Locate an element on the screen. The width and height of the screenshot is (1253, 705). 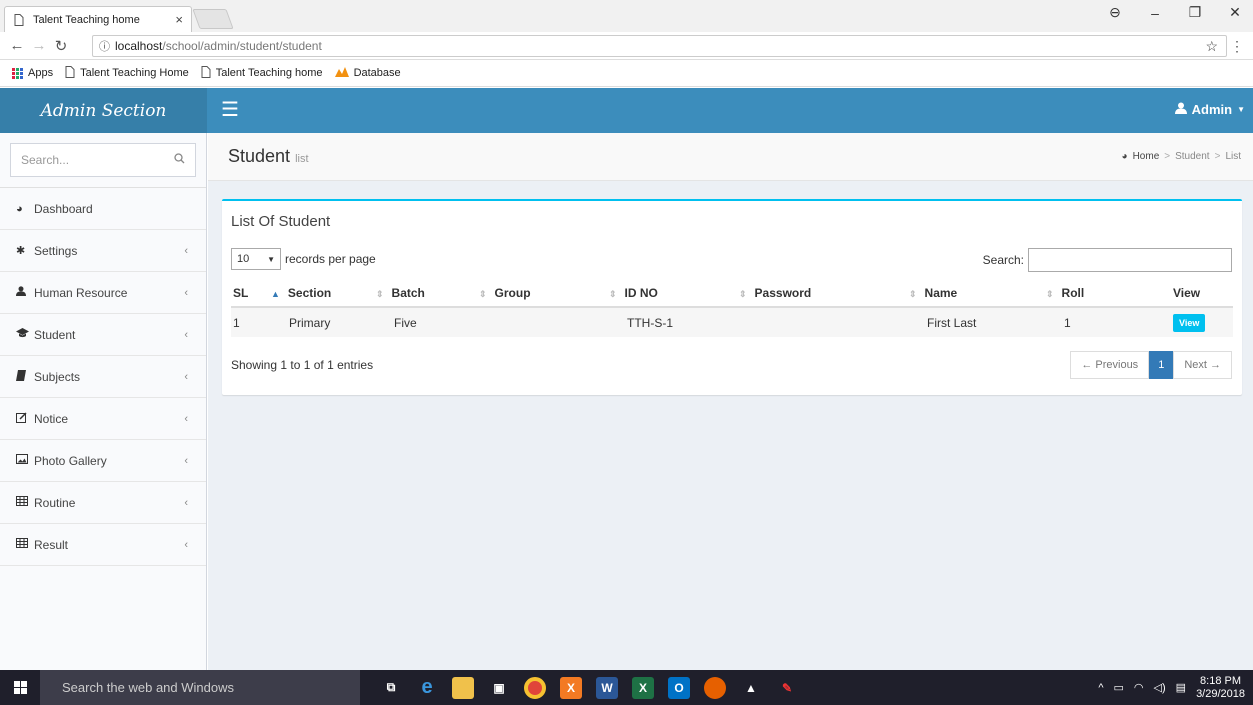
breadcrumb-student: Student is located at coordinates (1192, 156).